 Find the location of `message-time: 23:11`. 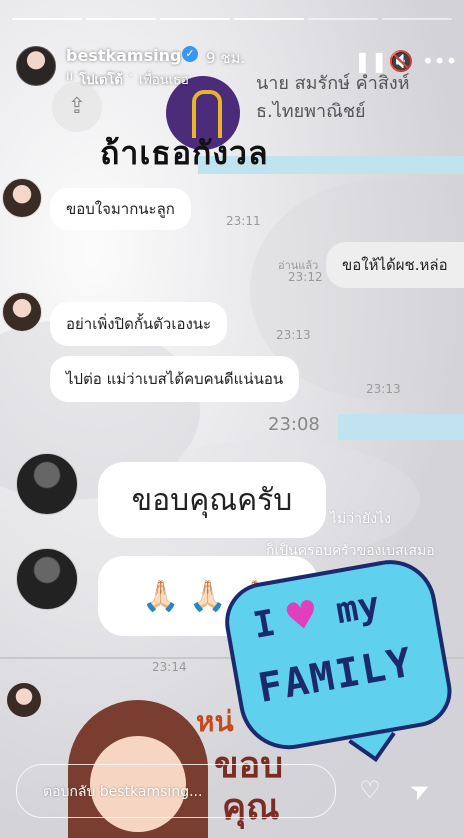

message-time: 23:11 is located at coordinates (243, 221).